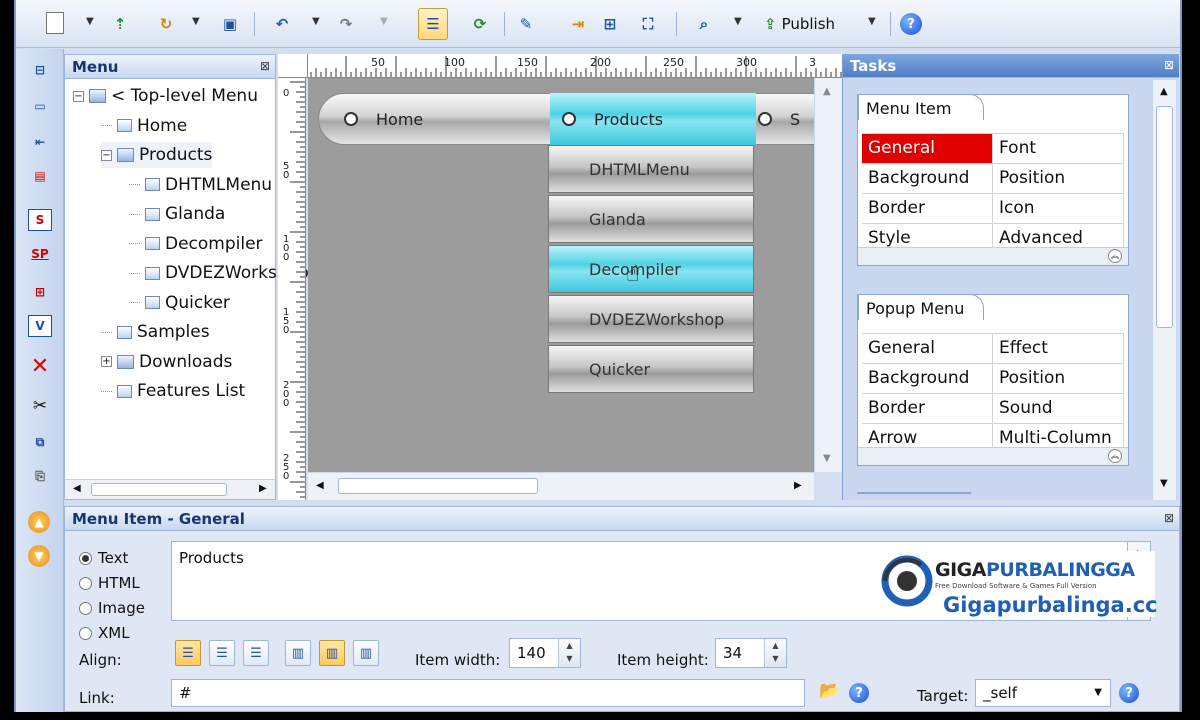 Image resolution: width=1200 pixels, height=720 pixels. Describe the element at coordinates (775, 653) in the screenshot. I see `item-height-spinner: ▲ ▼` at that location.